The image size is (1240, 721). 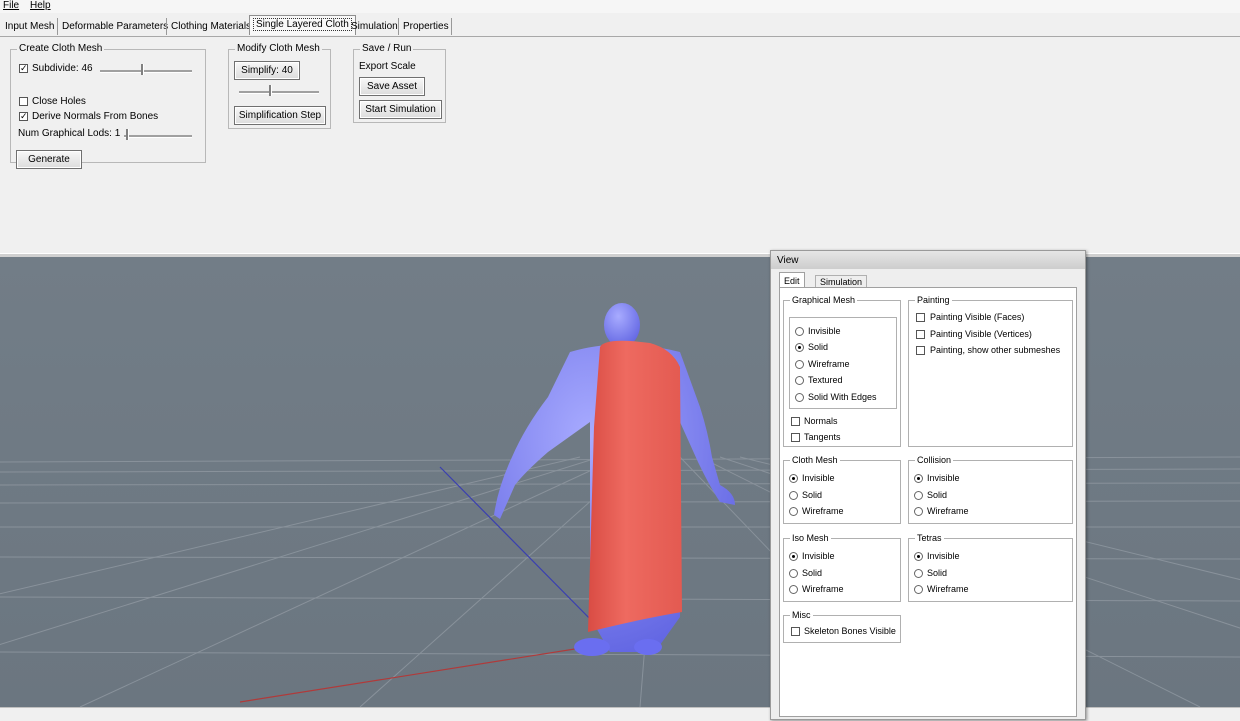 What do you see at coordinates (918, 478) in the screenshot?
I see `collision-radio-invisible` at bounding box center [918, 478].